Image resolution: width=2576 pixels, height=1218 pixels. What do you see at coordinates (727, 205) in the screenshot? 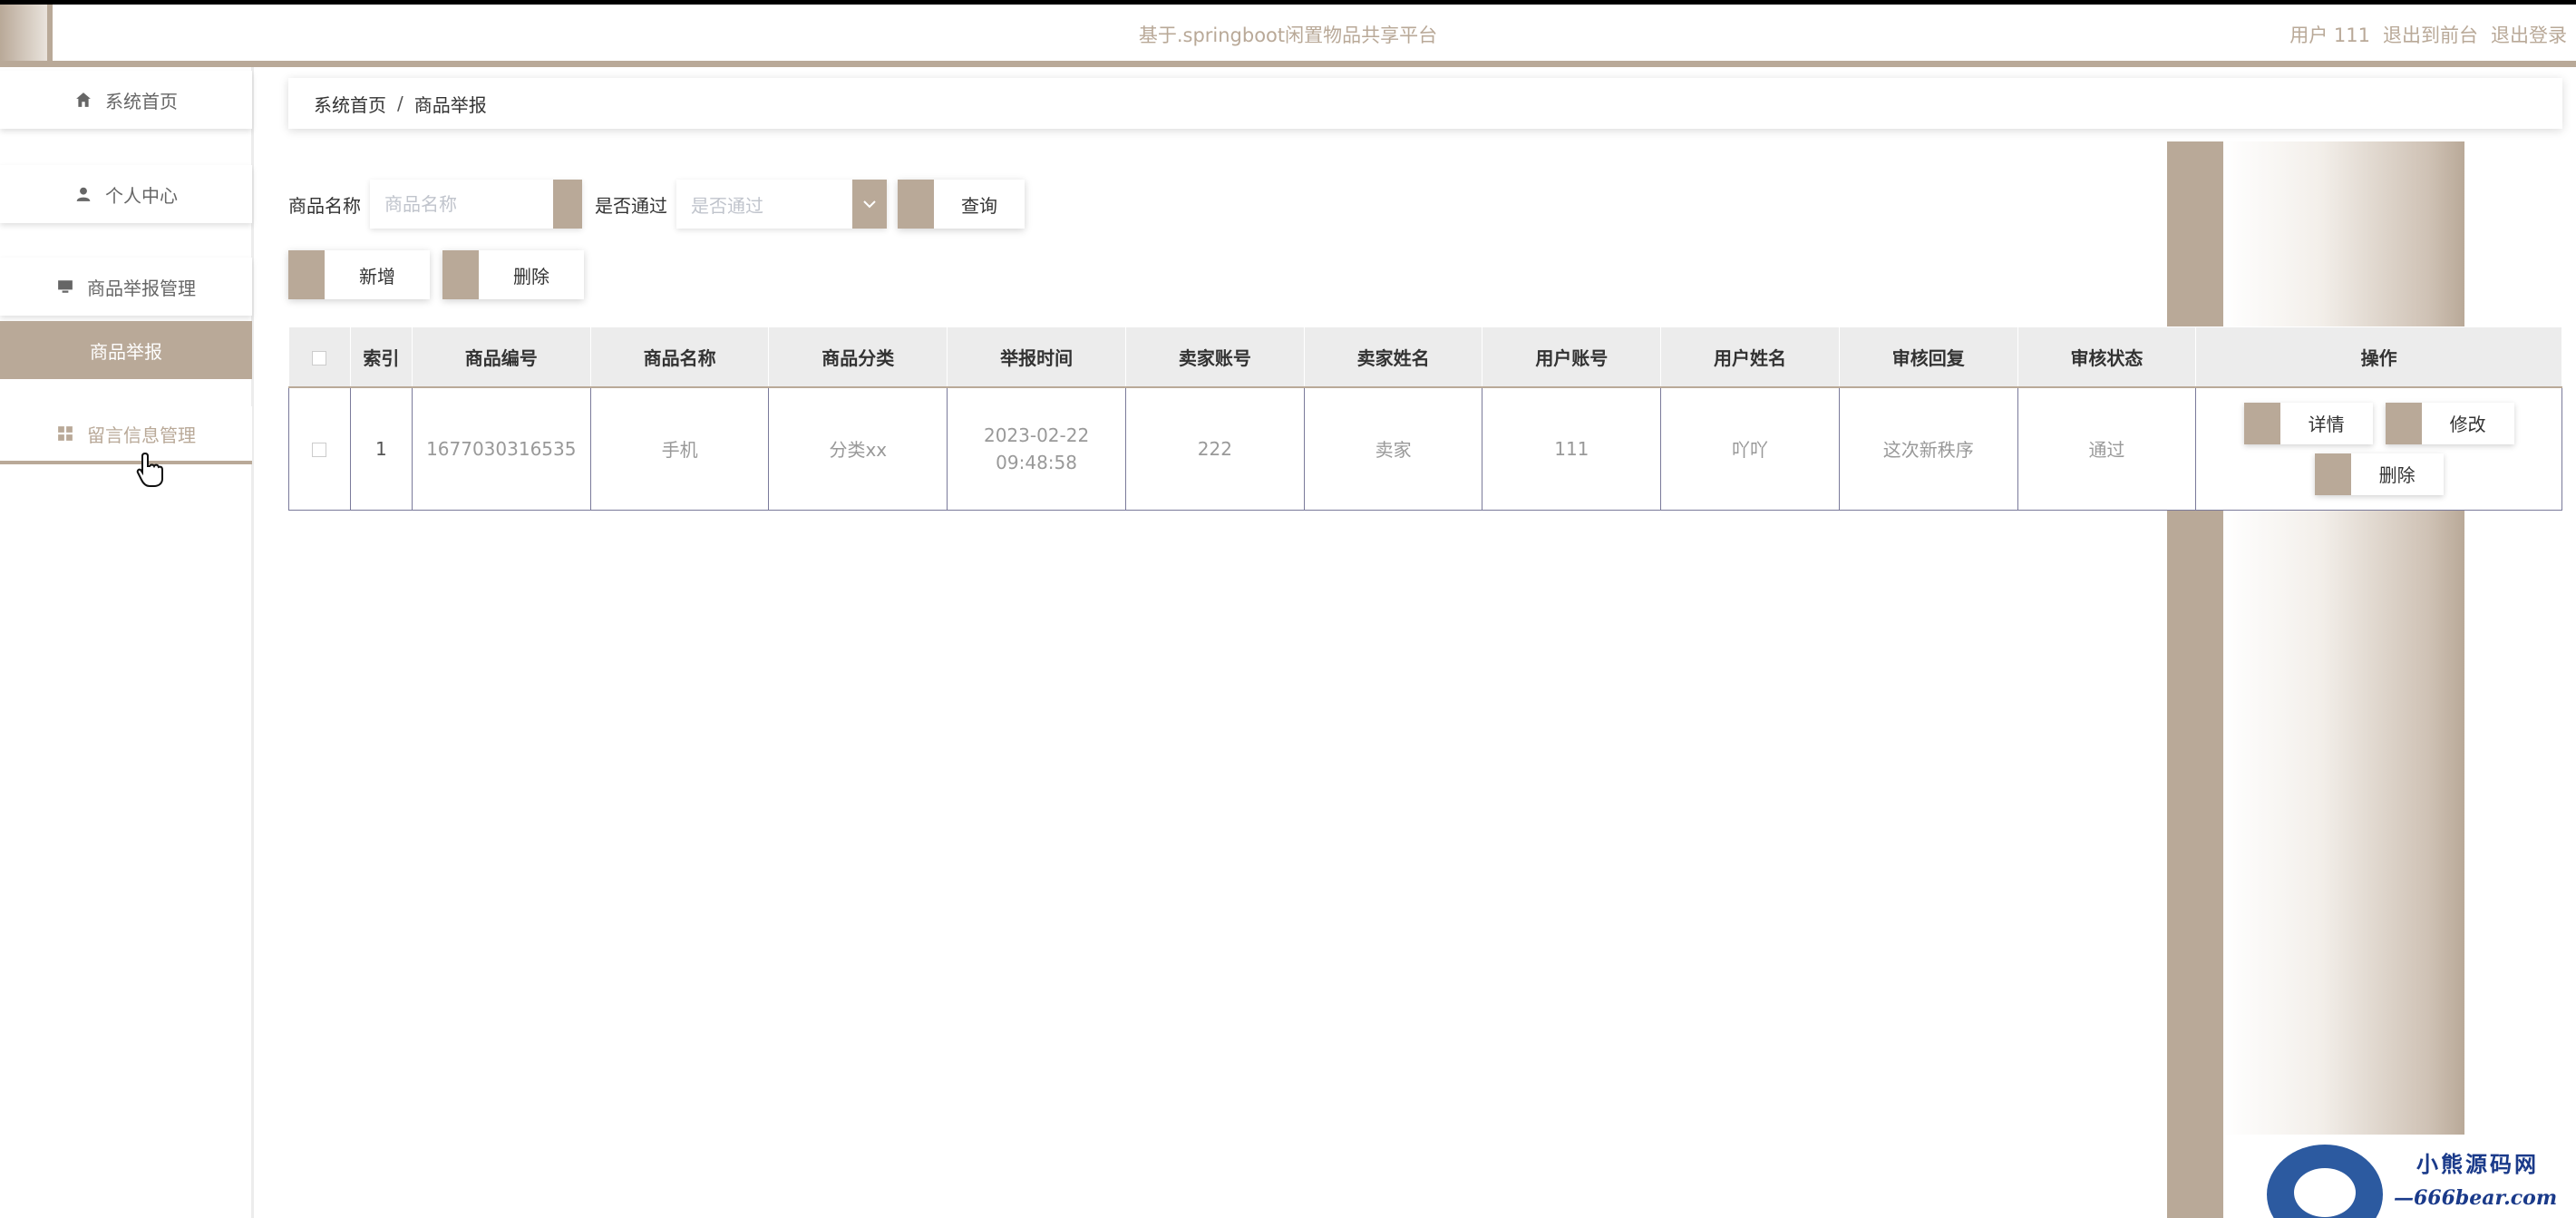
I see `pass-select-placeholder: 是否通过` at bounding box center [727, 205].